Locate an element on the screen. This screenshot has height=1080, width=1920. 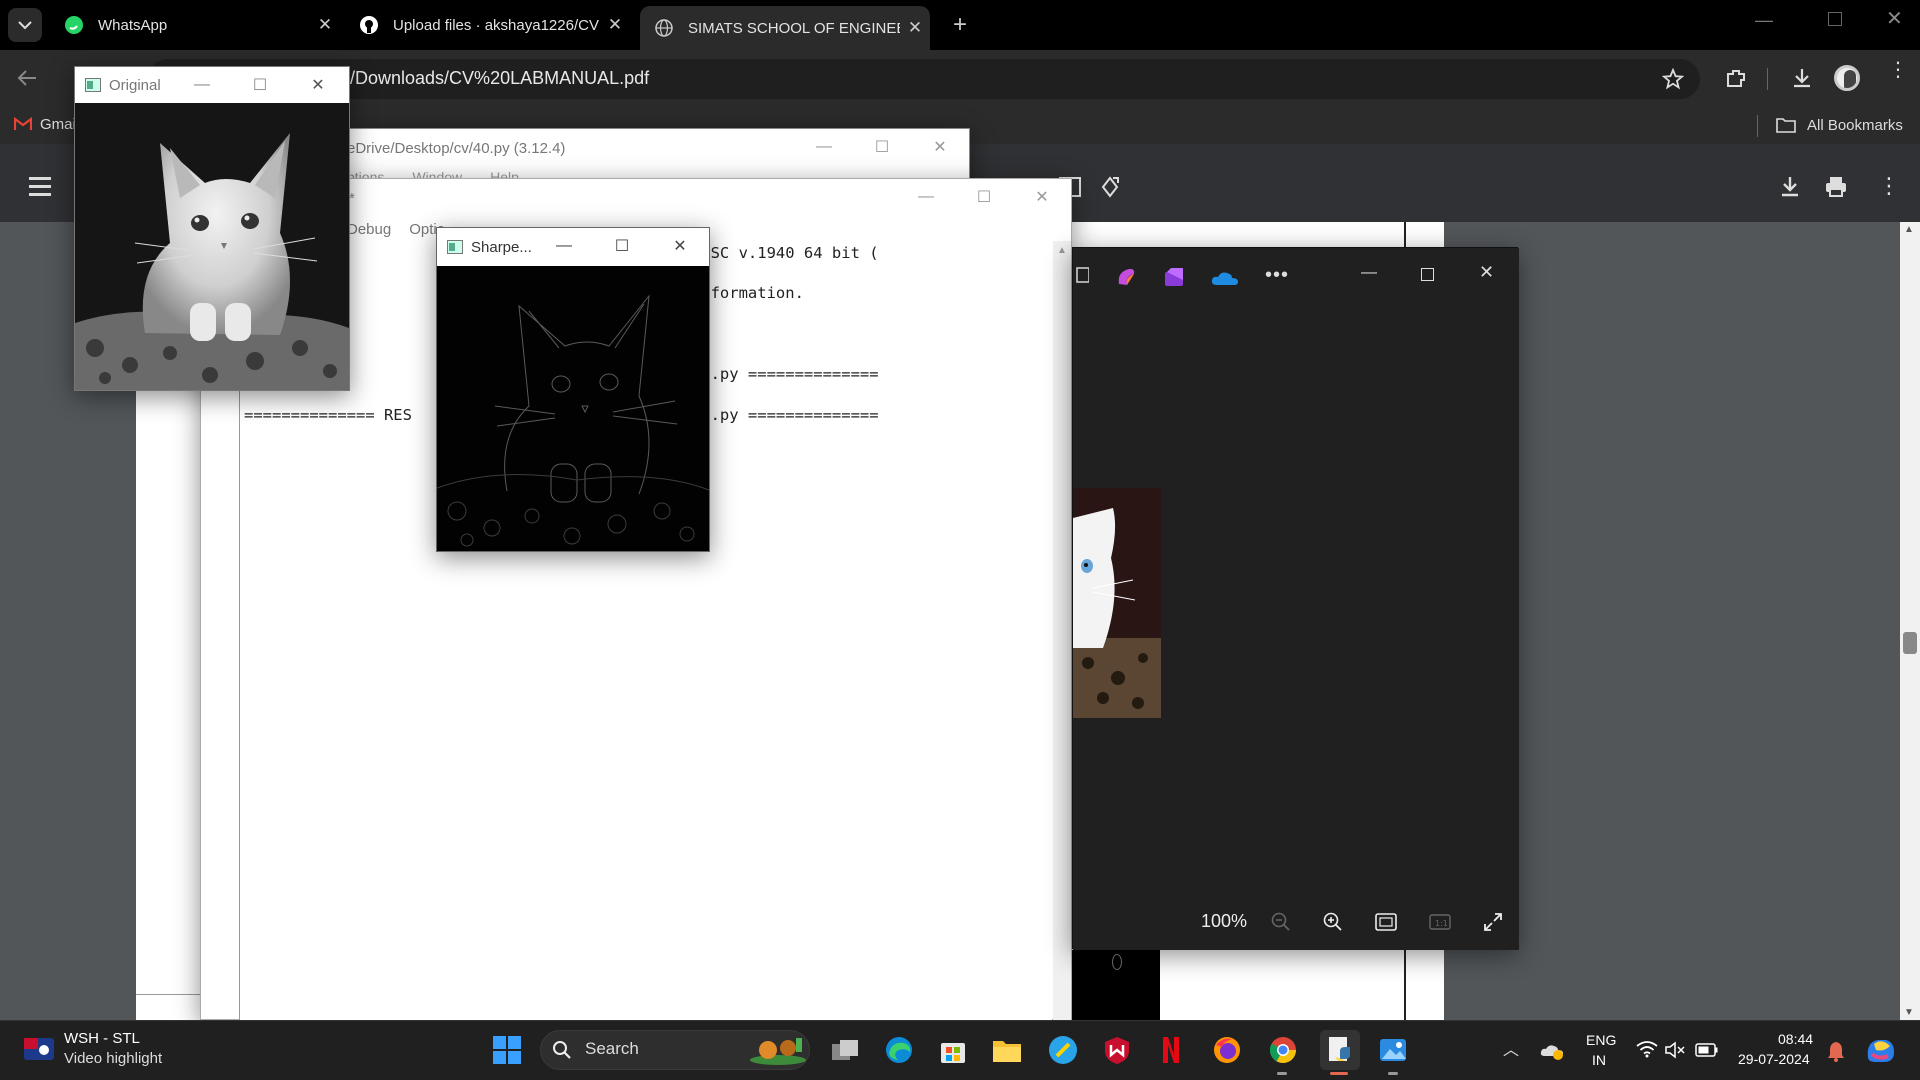
pdf-more-icon: ⋮ is located at coordinates (1889, 186).